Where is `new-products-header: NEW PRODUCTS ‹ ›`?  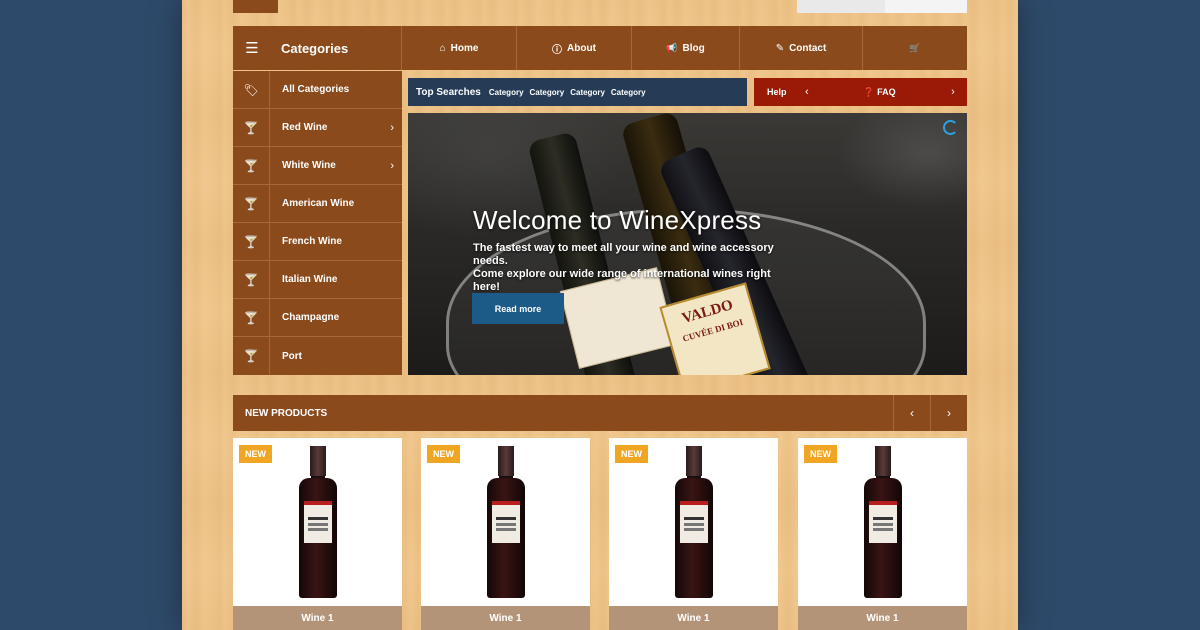
new-products-header: NEW PRODUCTS ‹ › is located at coordinates (600, 413).